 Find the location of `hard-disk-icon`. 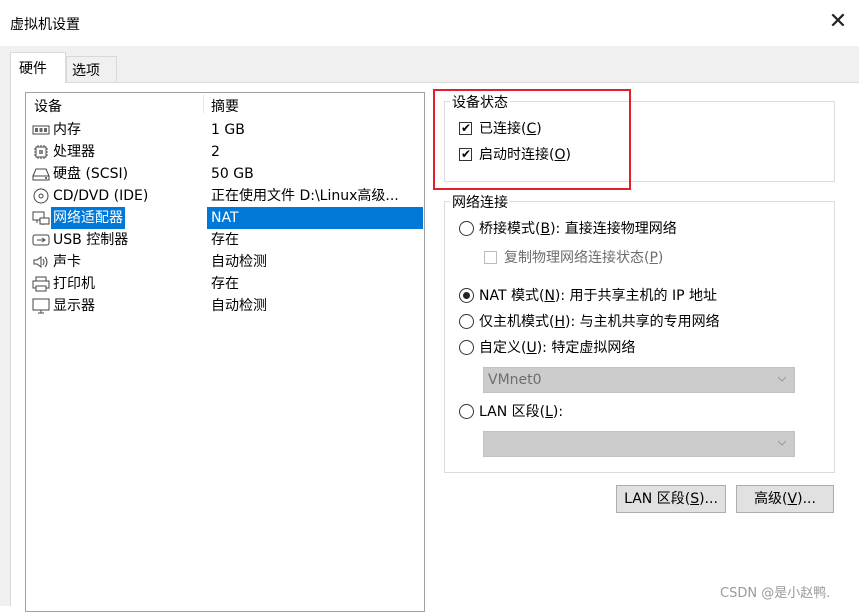

hard-disk-icon is located at coordinates (41, 174).